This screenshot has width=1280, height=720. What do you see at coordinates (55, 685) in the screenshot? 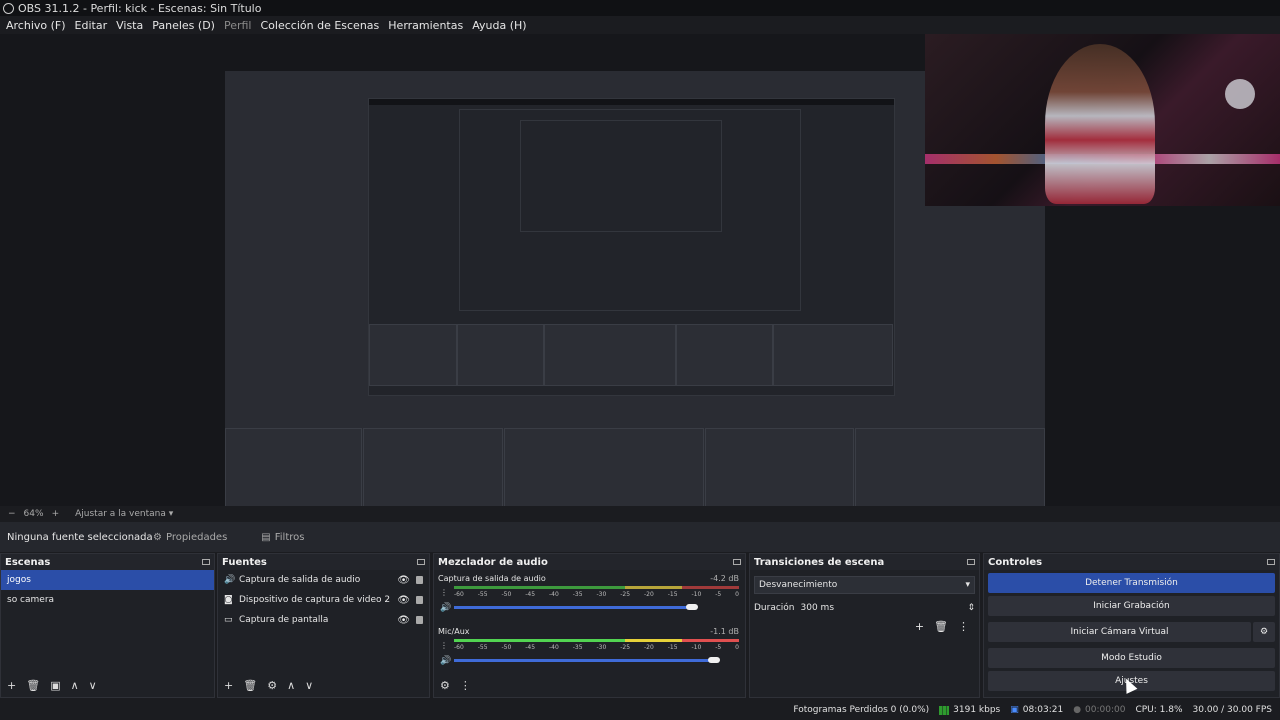
I see `filter-icon: ▣` at bounding box center [55, 685].